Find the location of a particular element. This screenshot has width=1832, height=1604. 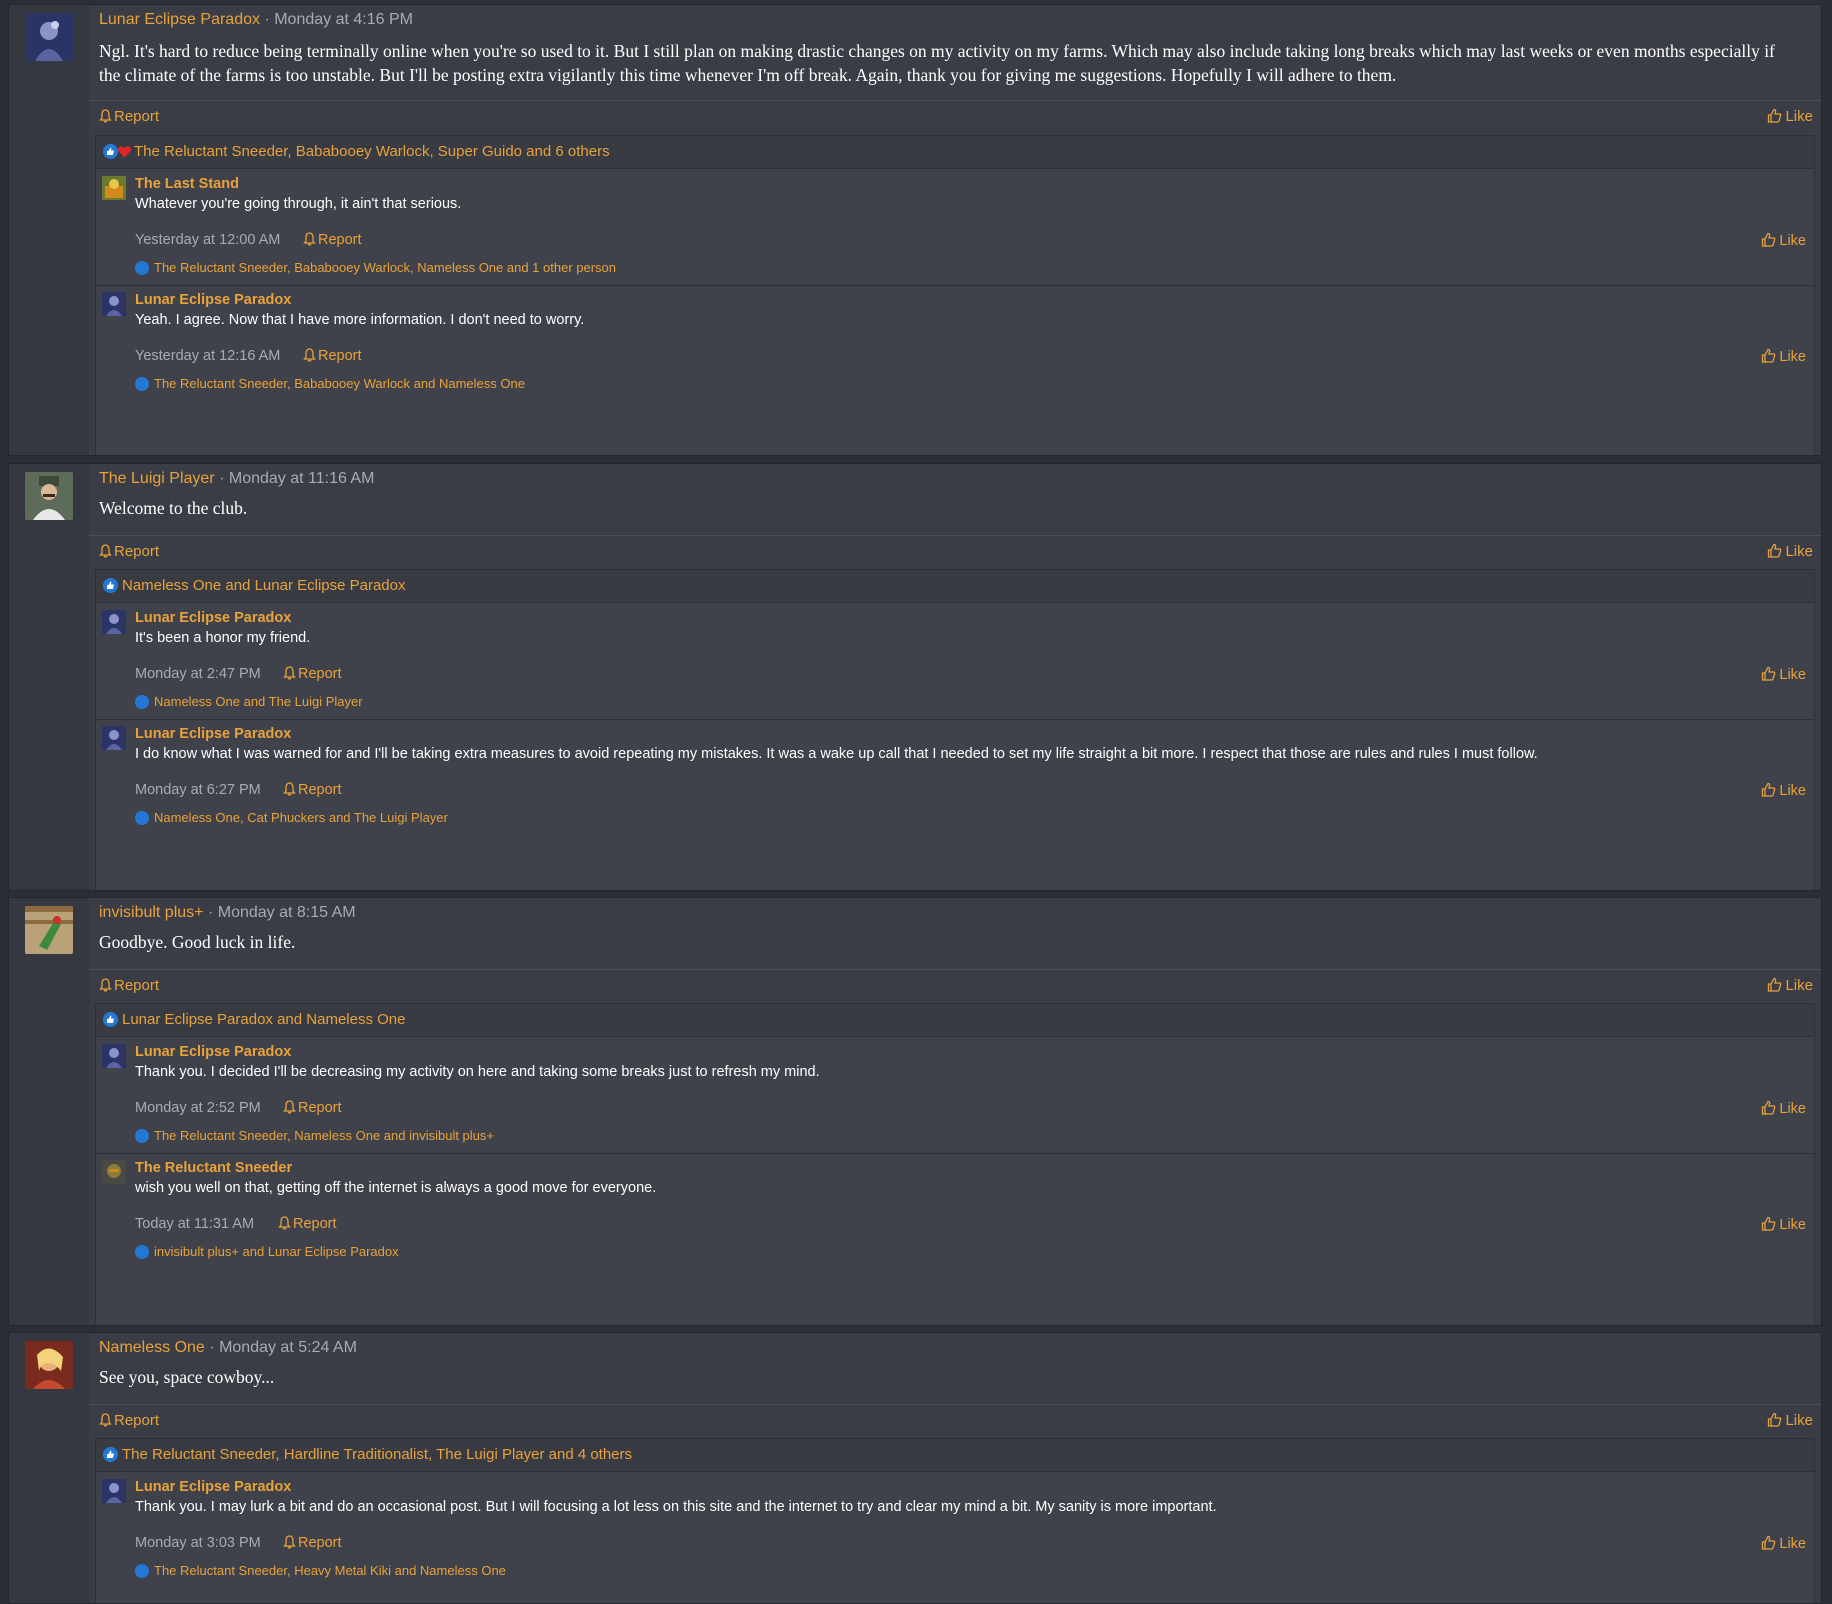

reaction-users-link: Nameless One and Lunar Eclipse Paradox is located at coordinates (264, 585).